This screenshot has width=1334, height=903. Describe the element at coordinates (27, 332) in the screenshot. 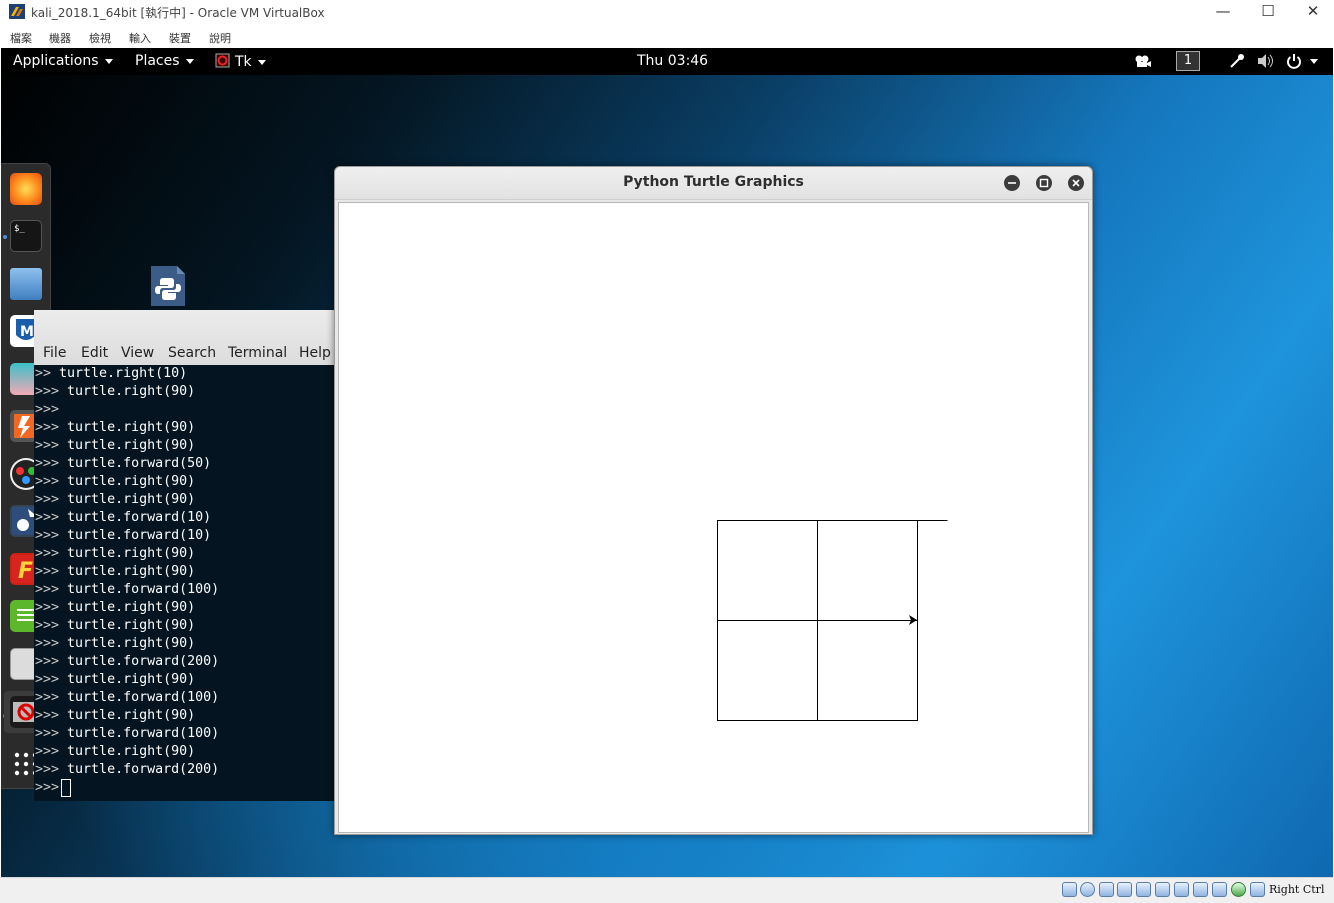

I see `svg-text: M` at that location.